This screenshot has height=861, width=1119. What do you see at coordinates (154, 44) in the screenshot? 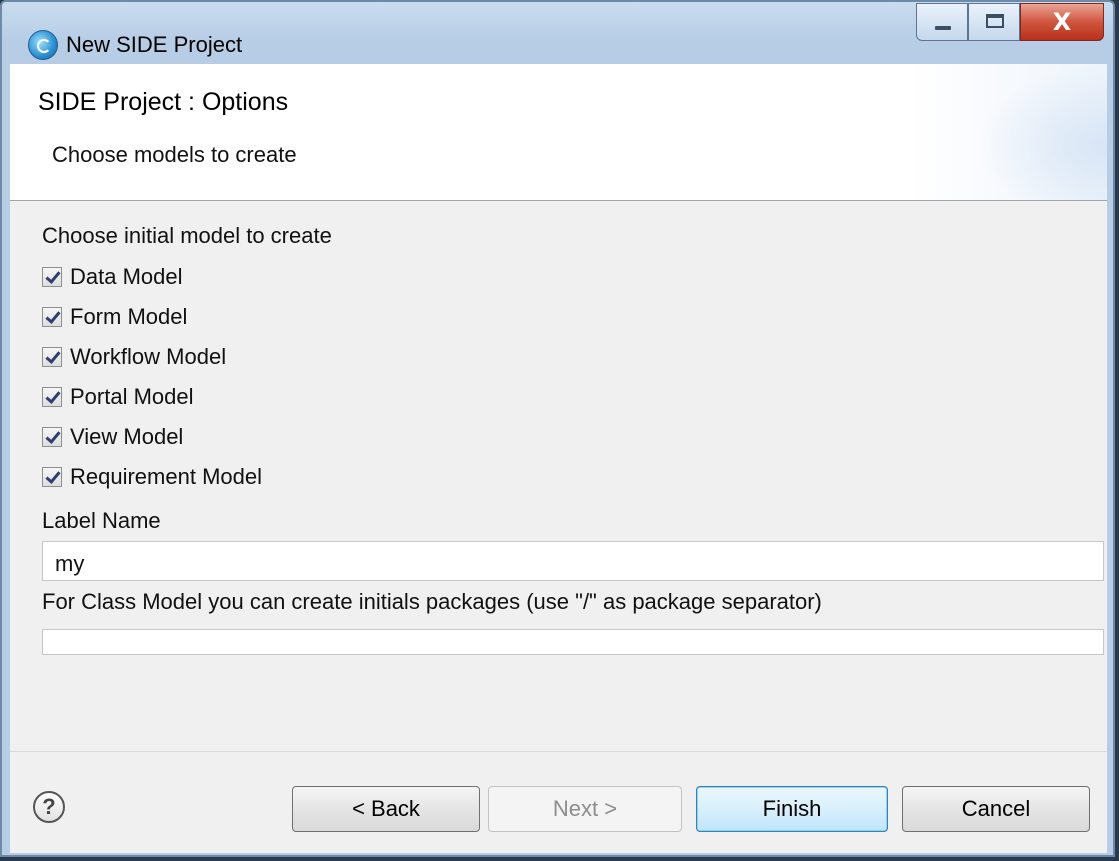
I see `window-title: New SIDE Project` at bounding box center [154, 44].